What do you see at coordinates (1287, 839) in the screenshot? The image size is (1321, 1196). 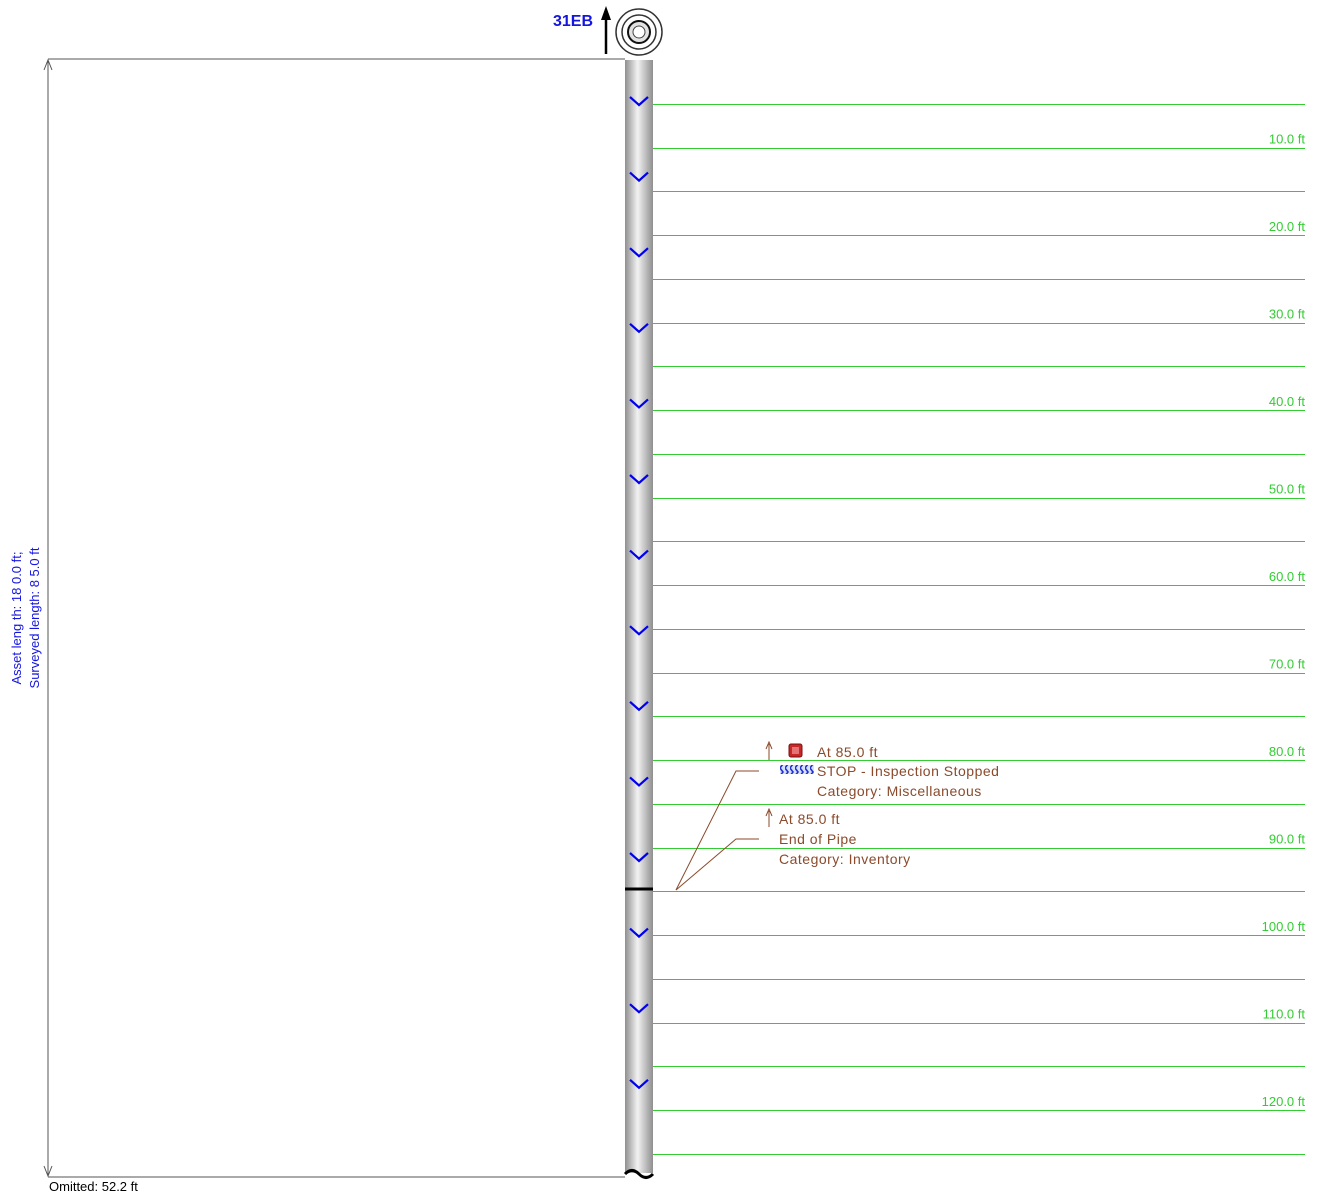 I see `distance-label: 90.0 ft` at bounding box center [1287, 839].